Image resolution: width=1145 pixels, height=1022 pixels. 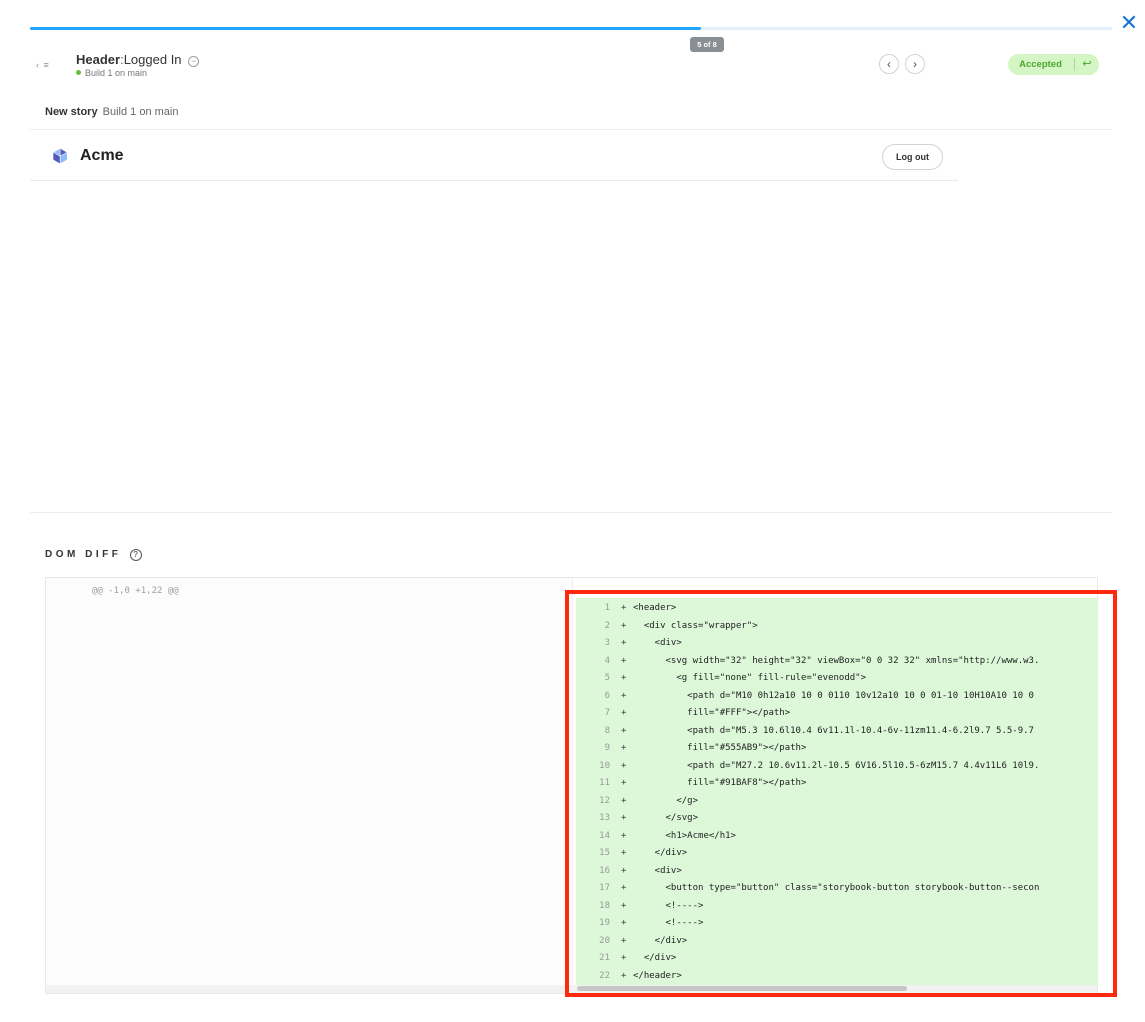 I want to click on hunk-header: @@ -1,0 +1,22 @@, so click(x=135, y=591).